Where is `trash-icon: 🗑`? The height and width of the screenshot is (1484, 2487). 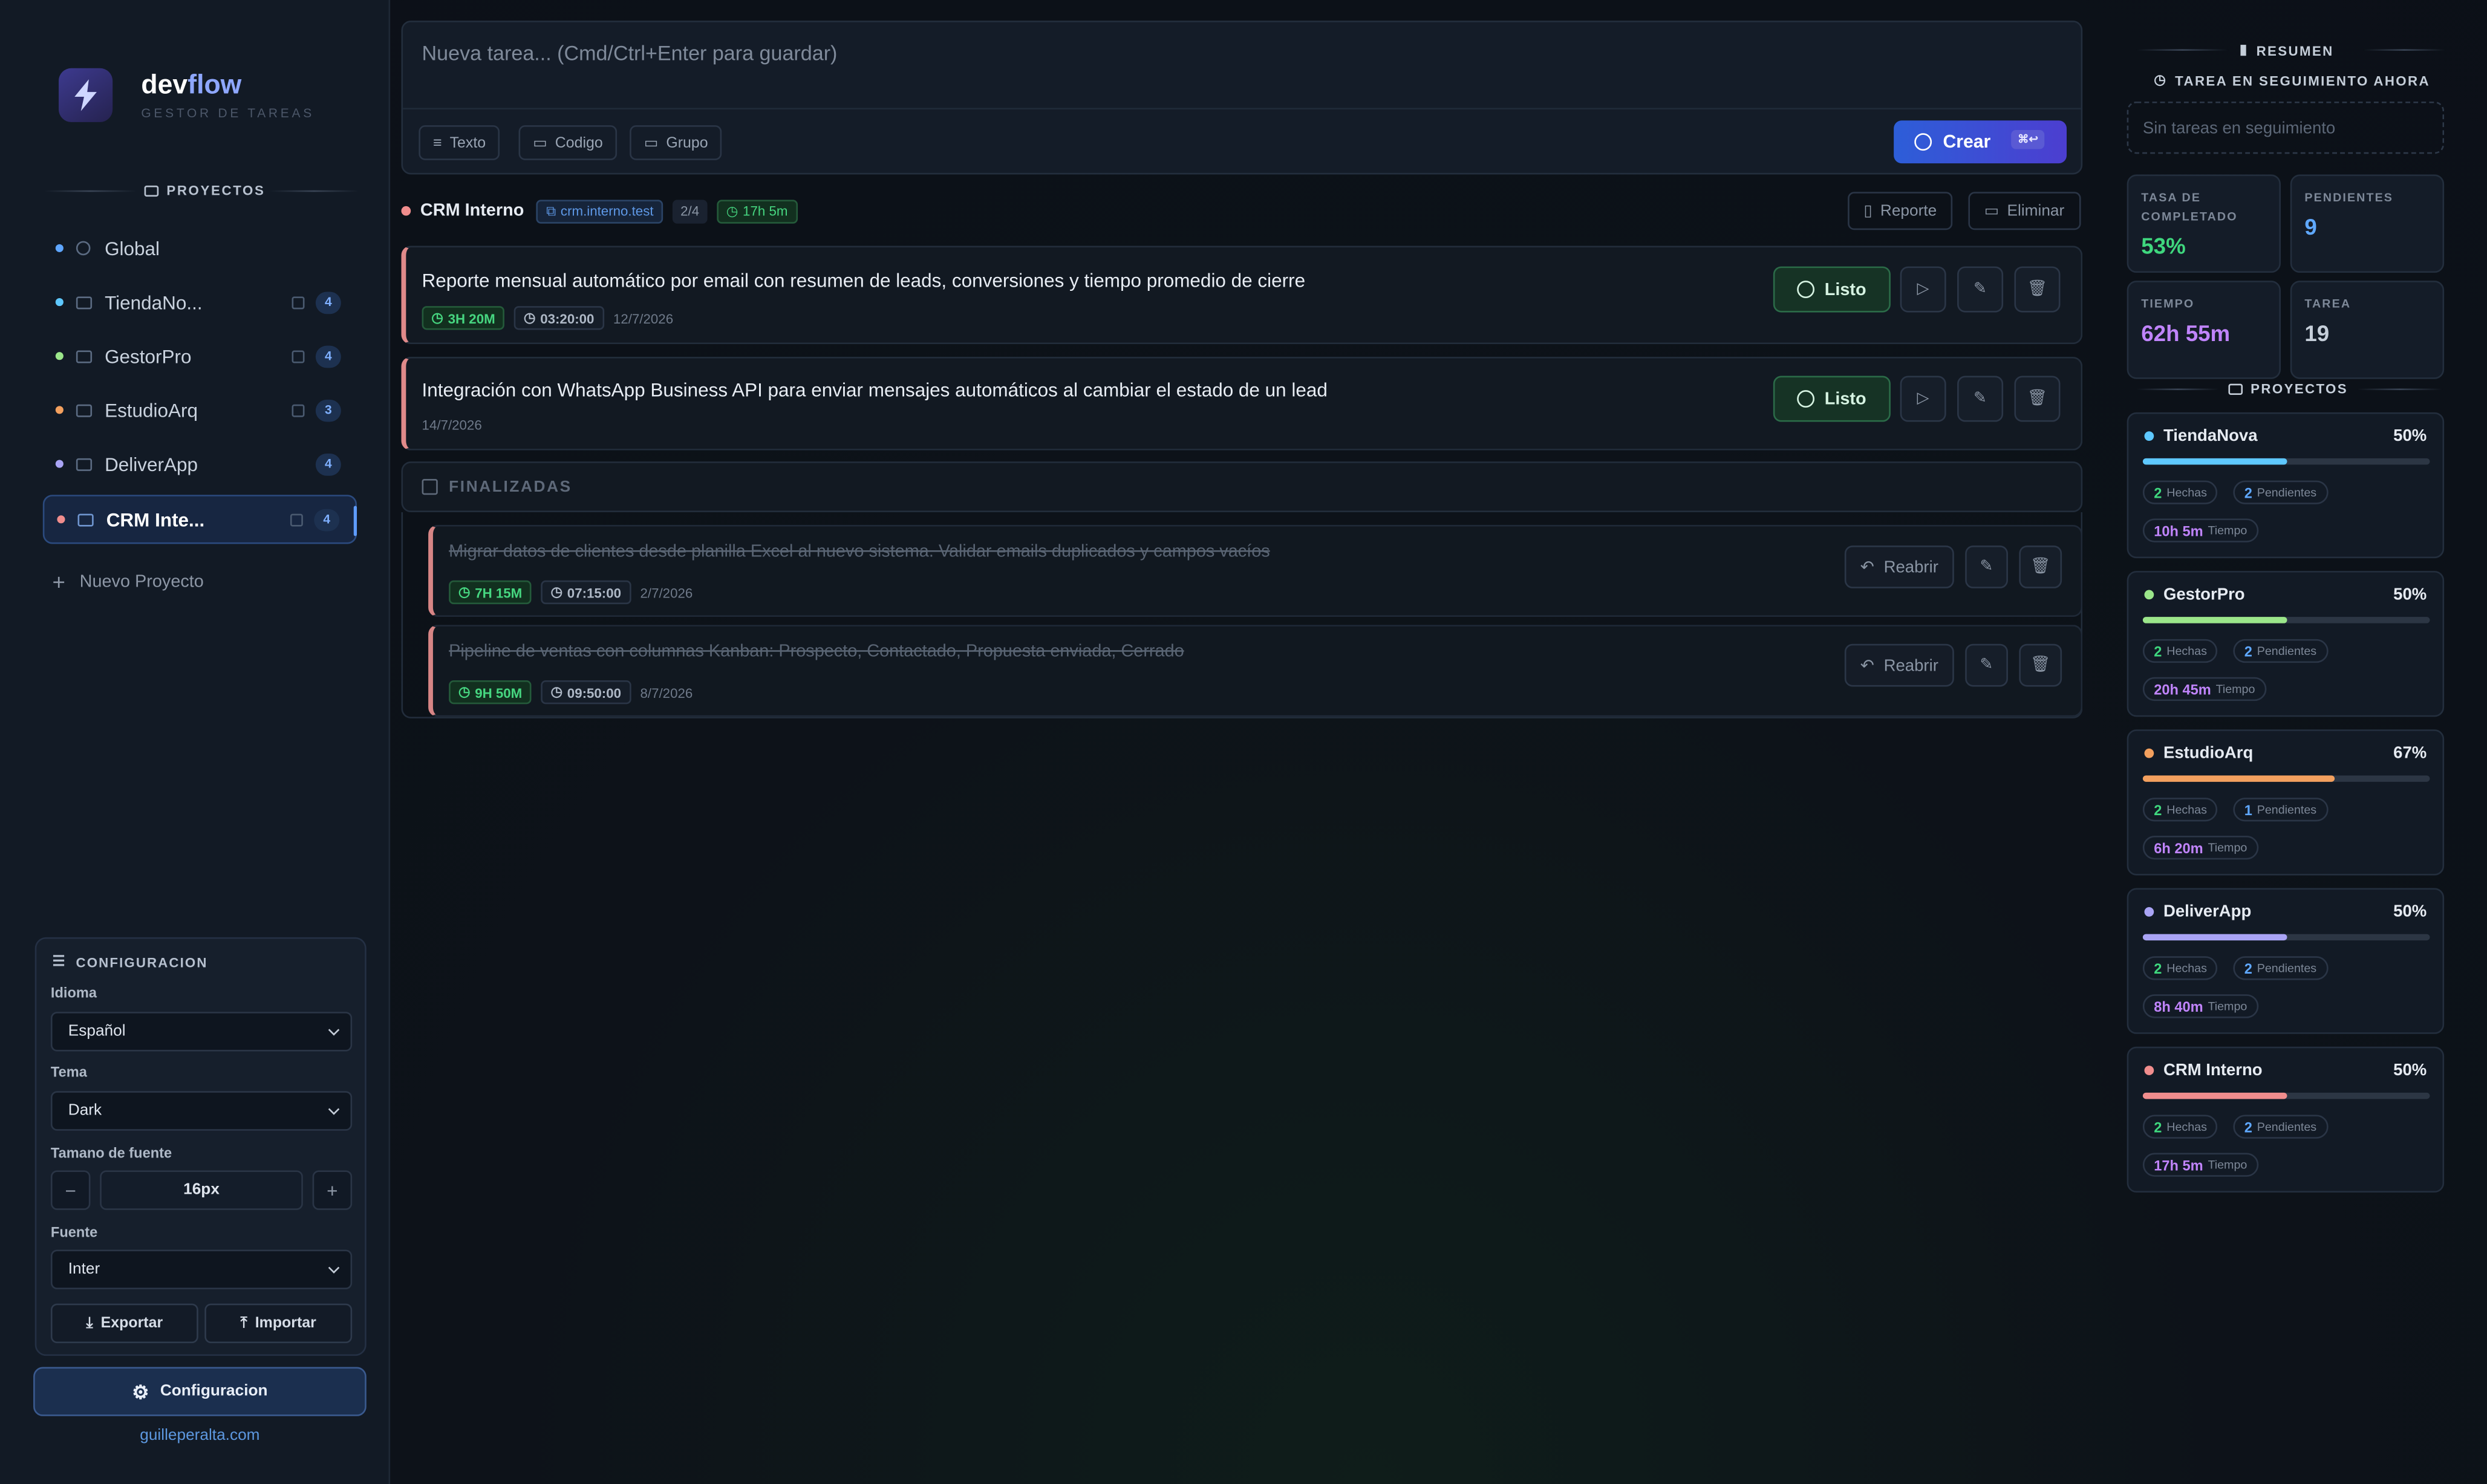 trash-icon: 🗑 is located at coordinates (2037, 290).